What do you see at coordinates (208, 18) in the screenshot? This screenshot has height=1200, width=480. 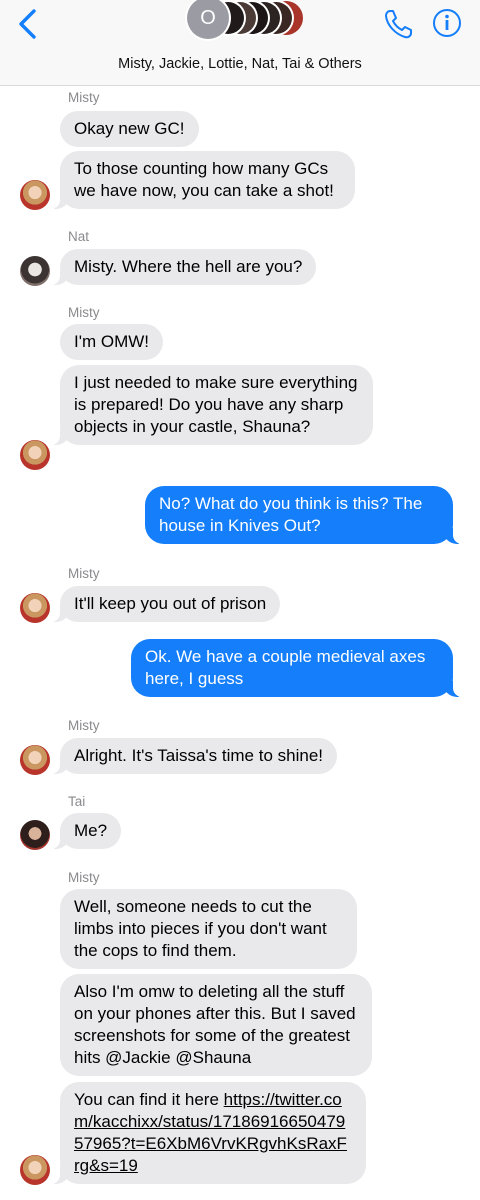 I see `group-avatar-initial: O` at bounding box center [208, 18].